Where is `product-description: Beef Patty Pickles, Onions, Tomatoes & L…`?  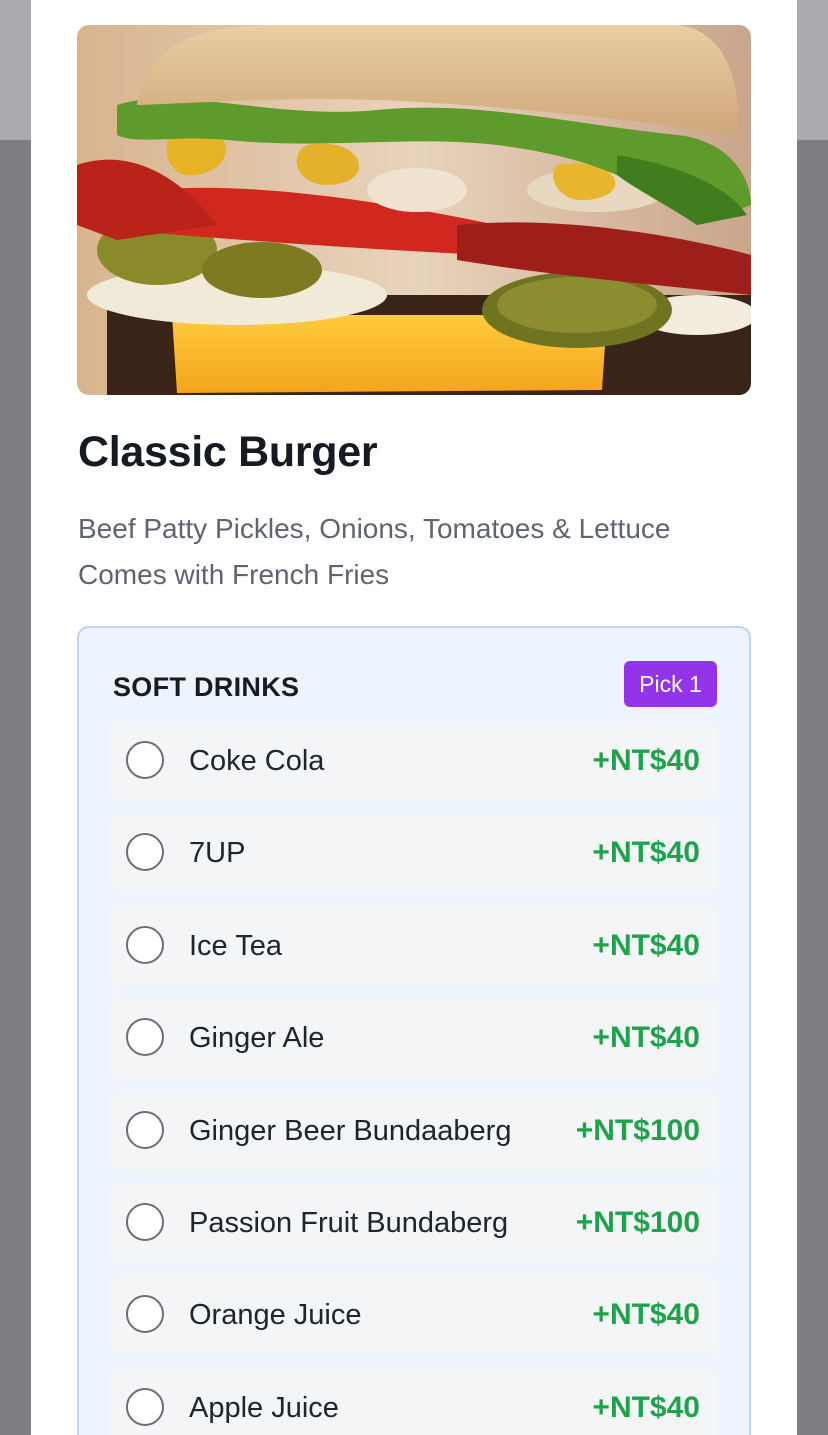
product-description: Beef Patty Pickles, Onions, Tomatoes & L… is located at coordinates (418, 552).